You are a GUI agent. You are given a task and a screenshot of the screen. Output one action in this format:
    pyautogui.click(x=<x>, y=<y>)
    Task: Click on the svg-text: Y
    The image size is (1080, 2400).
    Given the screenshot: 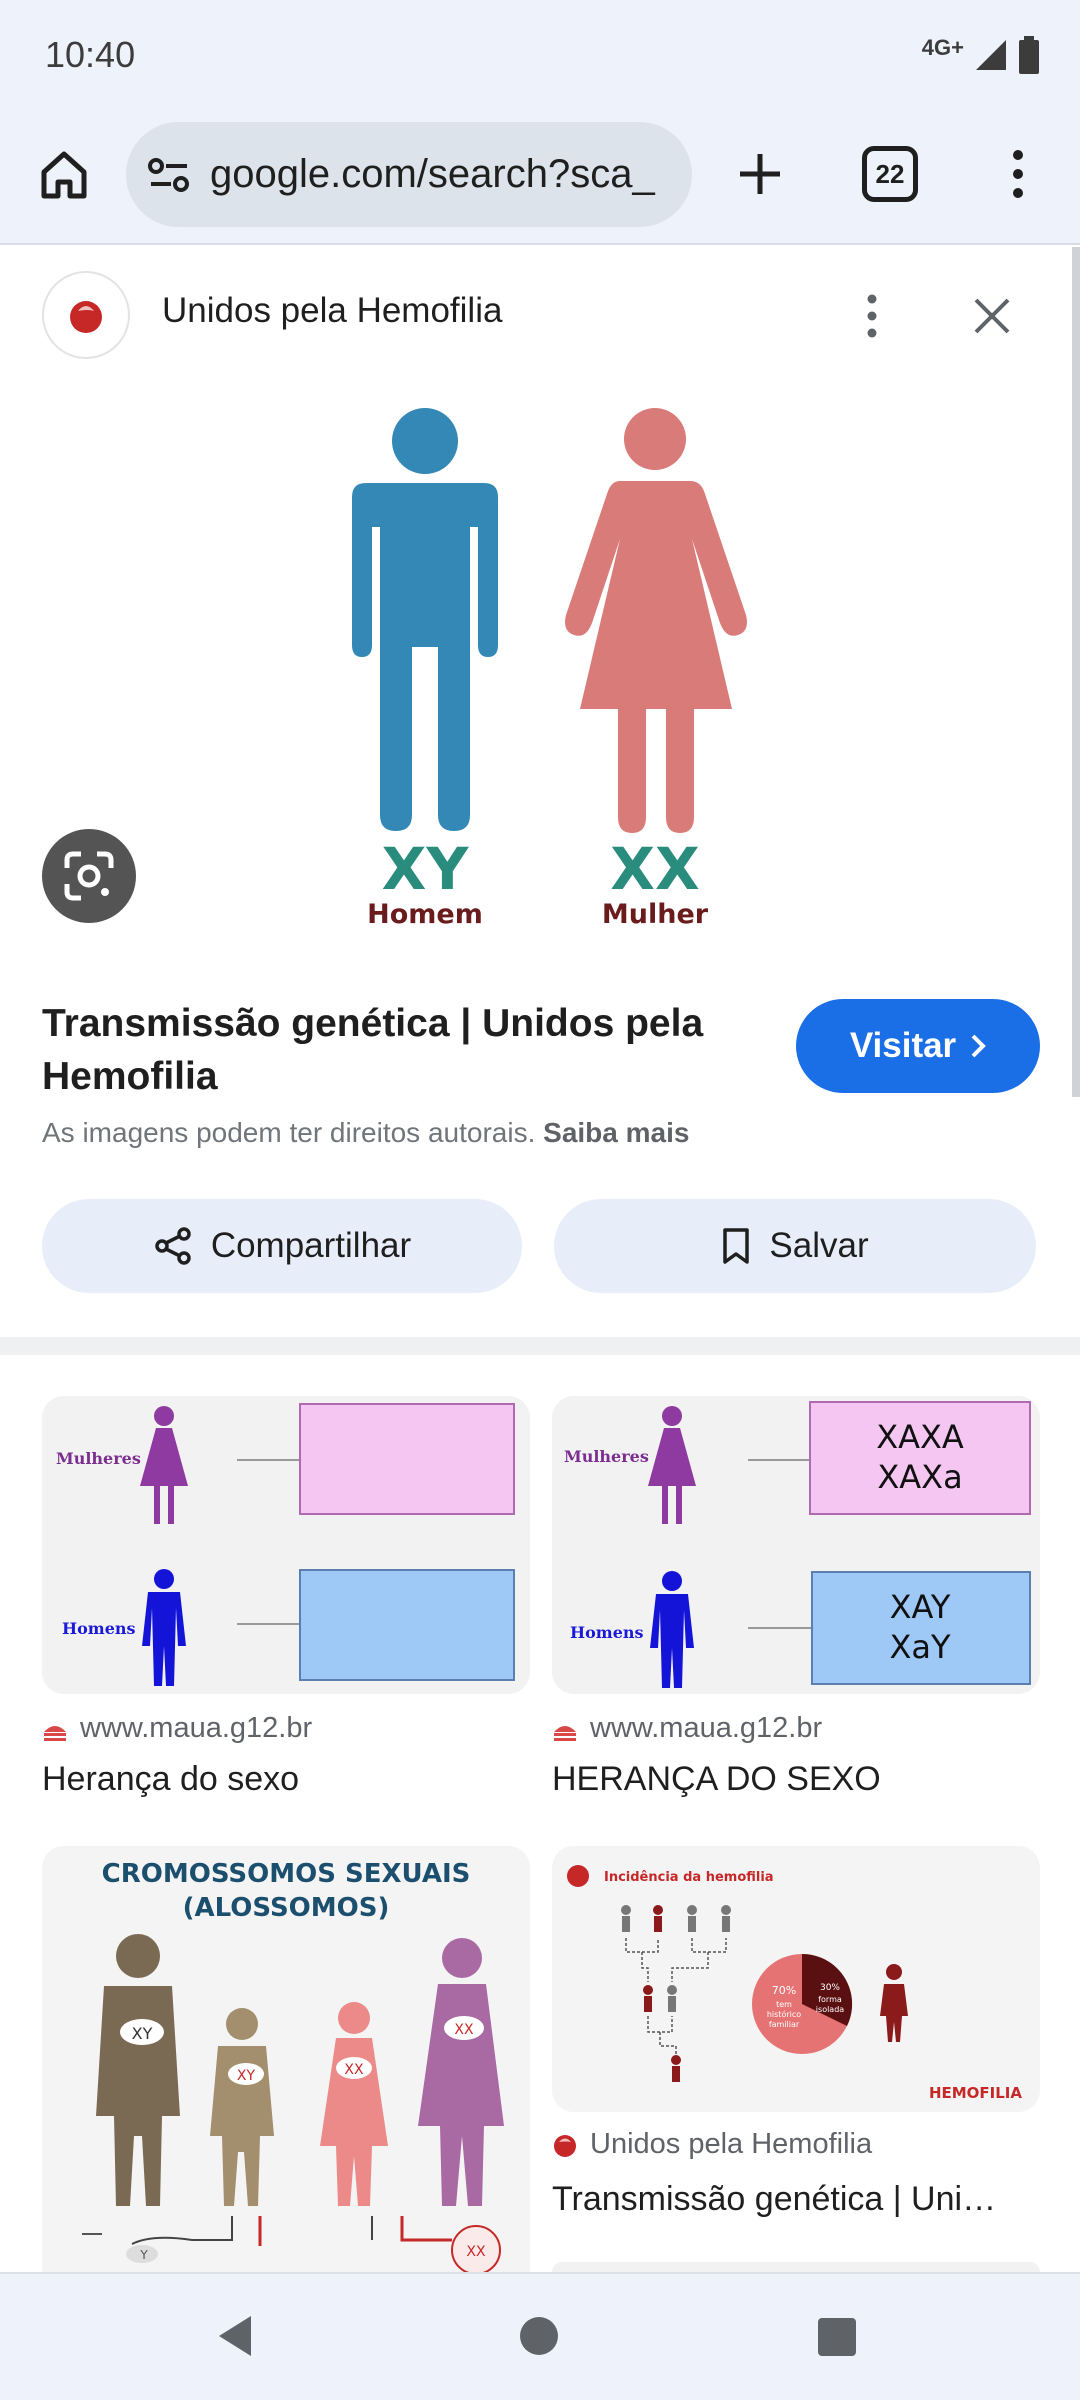 What is the action you would take?
    pyautogui.click(x=143, y=2255)
    